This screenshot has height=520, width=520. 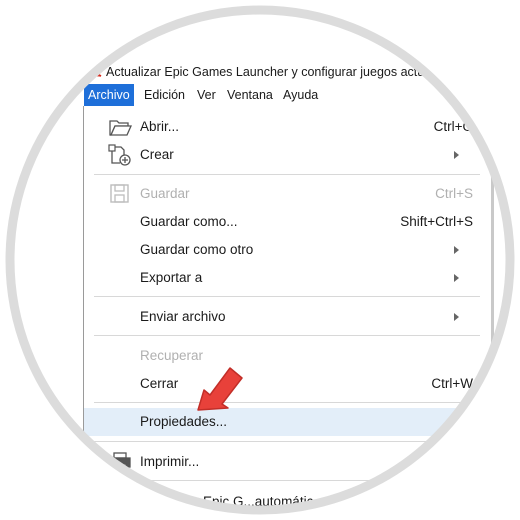 I want to click on folder-open-icon, so click(x=120, y=128).